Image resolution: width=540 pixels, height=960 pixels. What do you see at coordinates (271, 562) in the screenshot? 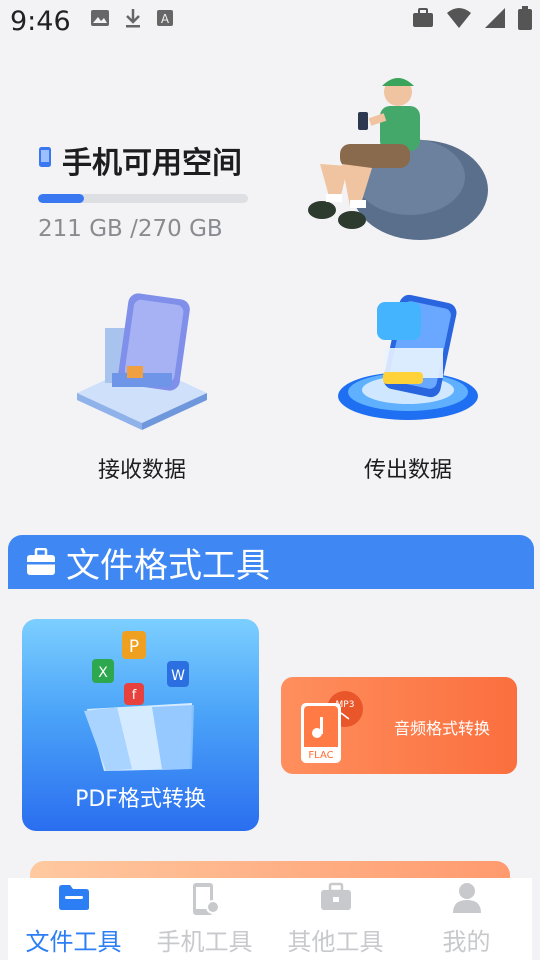
I see `file-format-tools-header: 文件格式工具` at bounding box center [271, 562].